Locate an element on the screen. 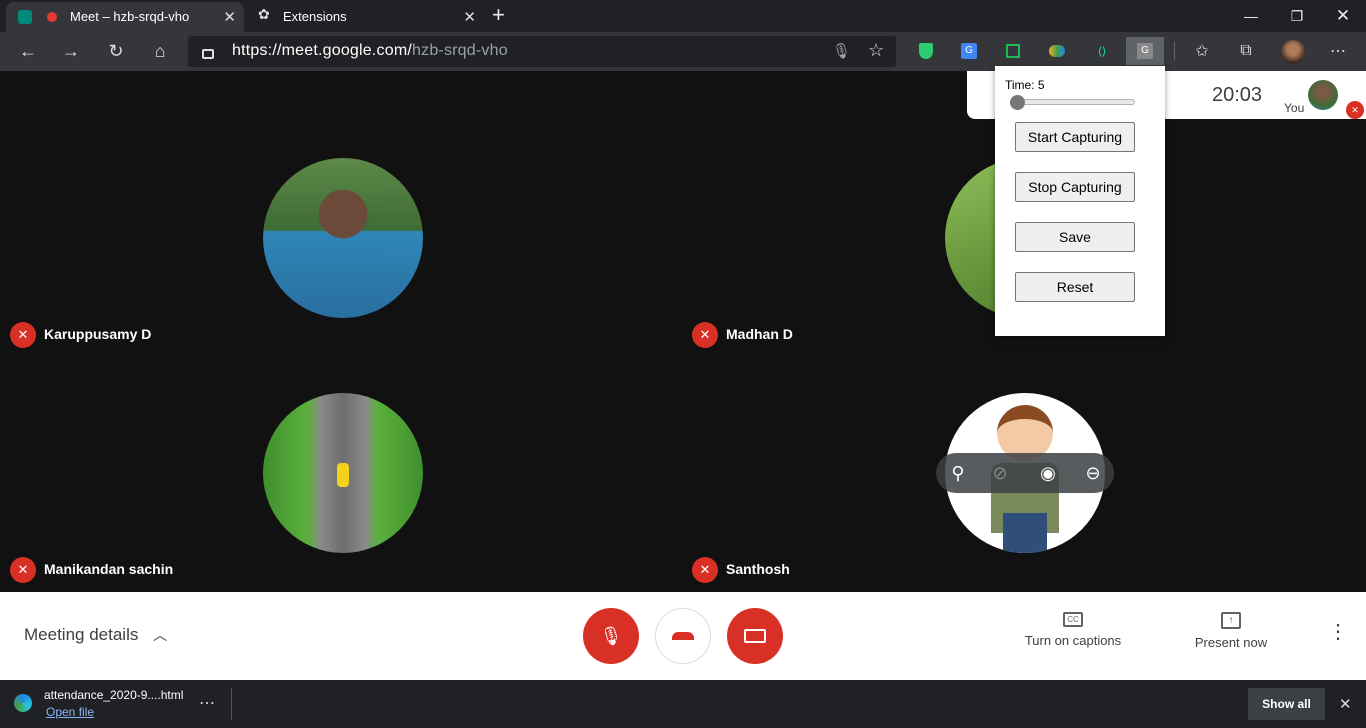  slider-thumb is located at coordinates (1017, 102).